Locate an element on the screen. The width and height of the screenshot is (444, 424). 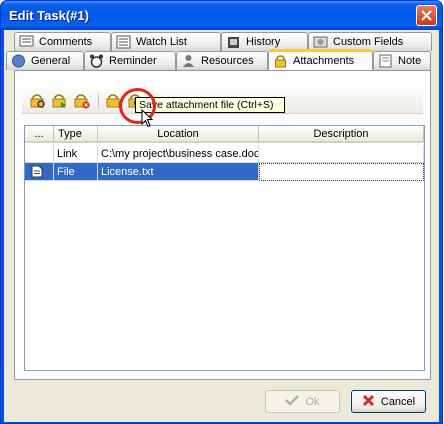
close-button is located at coordinates (426, 15).